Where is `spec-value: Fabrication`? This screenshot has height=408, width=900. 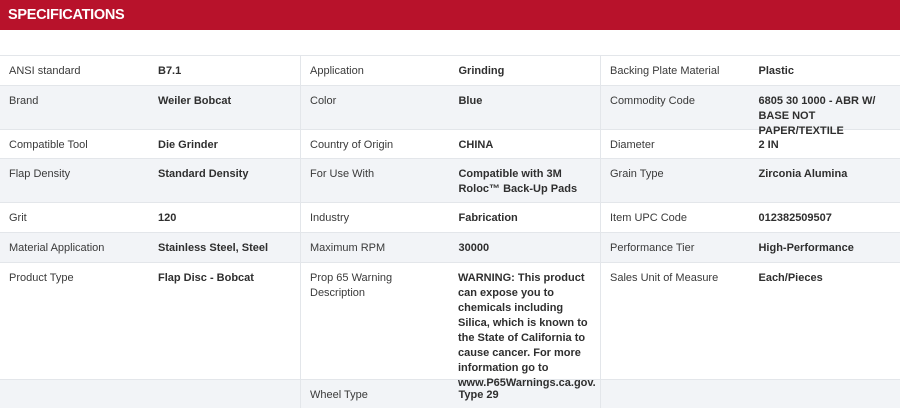
spec-value: Fabrication is located at coordinates (488, 218).